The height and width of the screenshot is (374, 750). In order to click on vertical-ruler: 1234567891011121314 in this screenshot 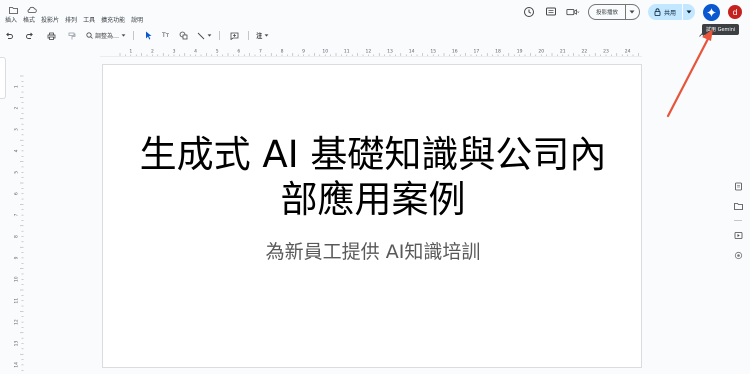, I will do `click(19, 218)`.